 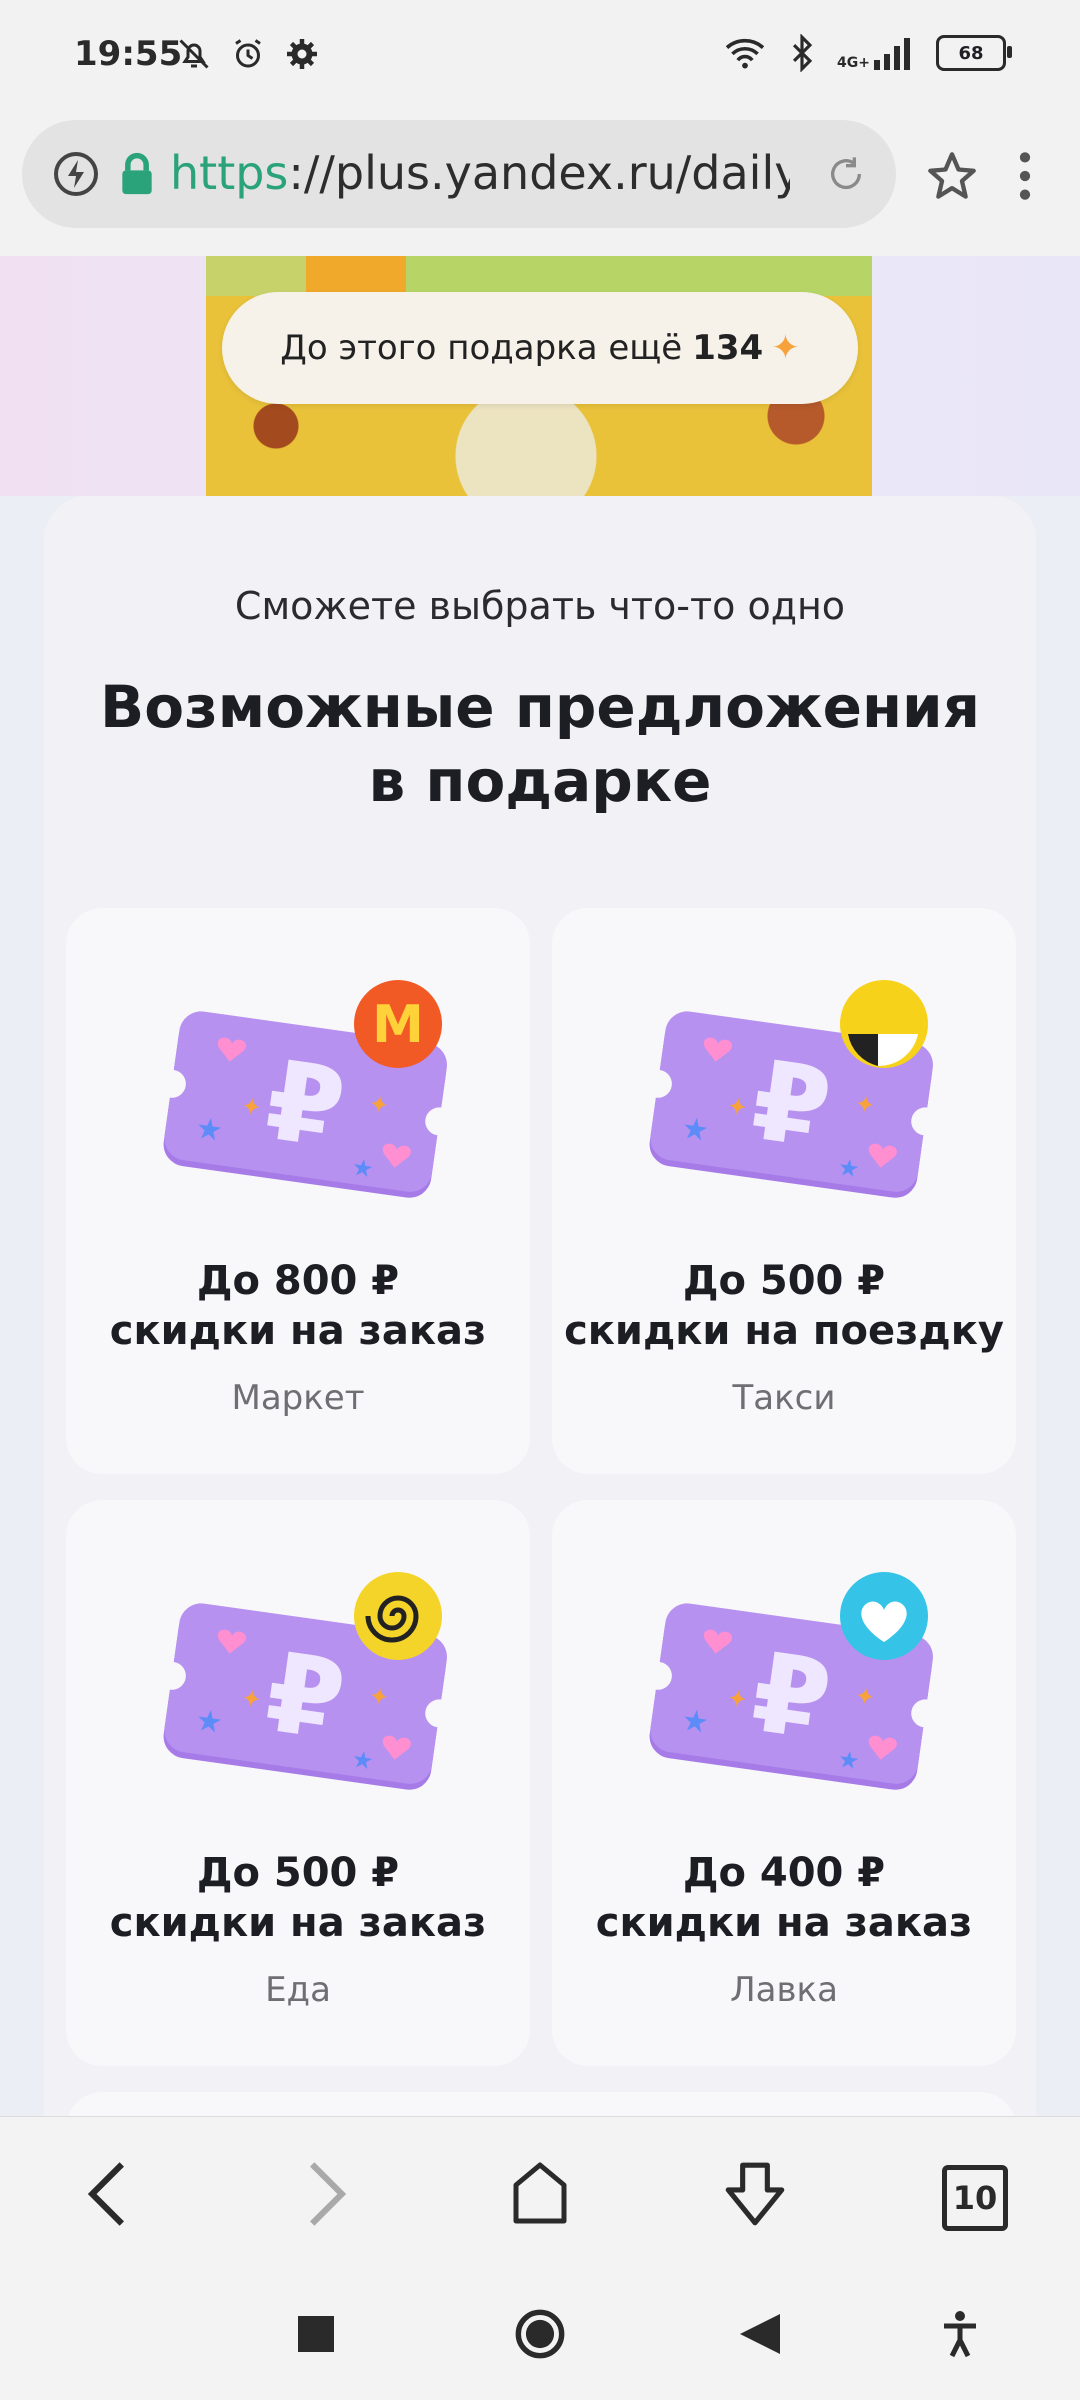 I want to click on offer-description: скидки на поездку, so click(x=784, y=1331).